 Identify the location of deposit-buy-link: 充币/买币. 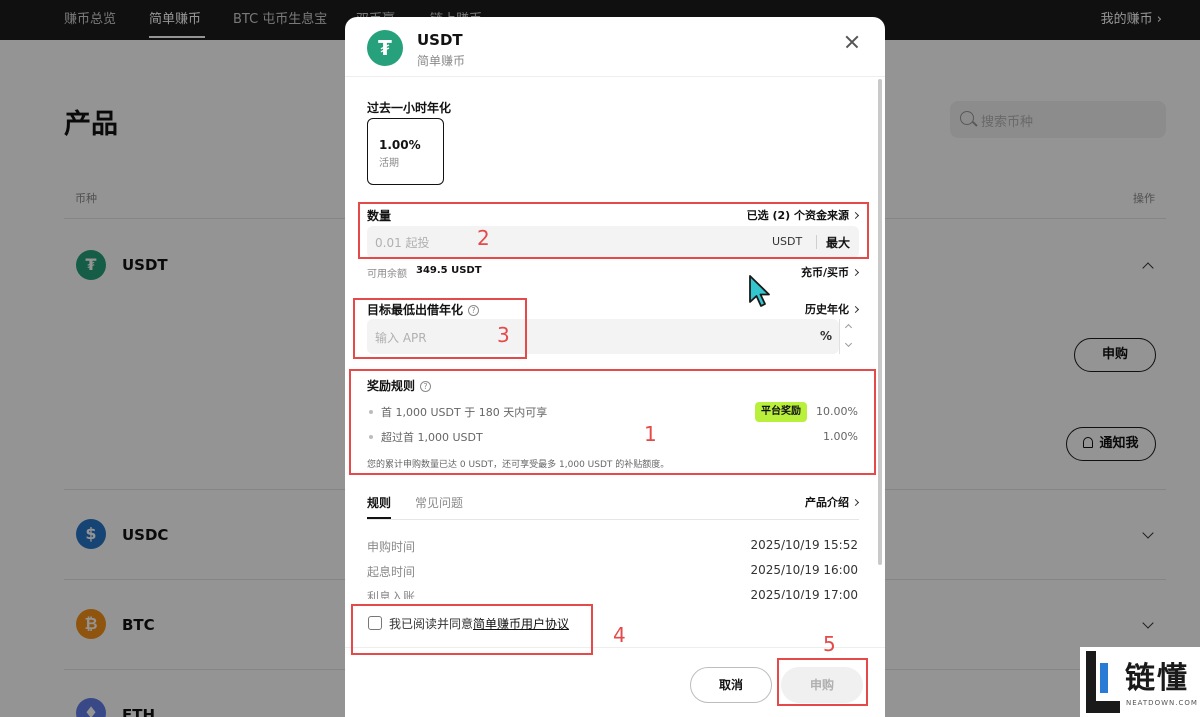
(830, 272).